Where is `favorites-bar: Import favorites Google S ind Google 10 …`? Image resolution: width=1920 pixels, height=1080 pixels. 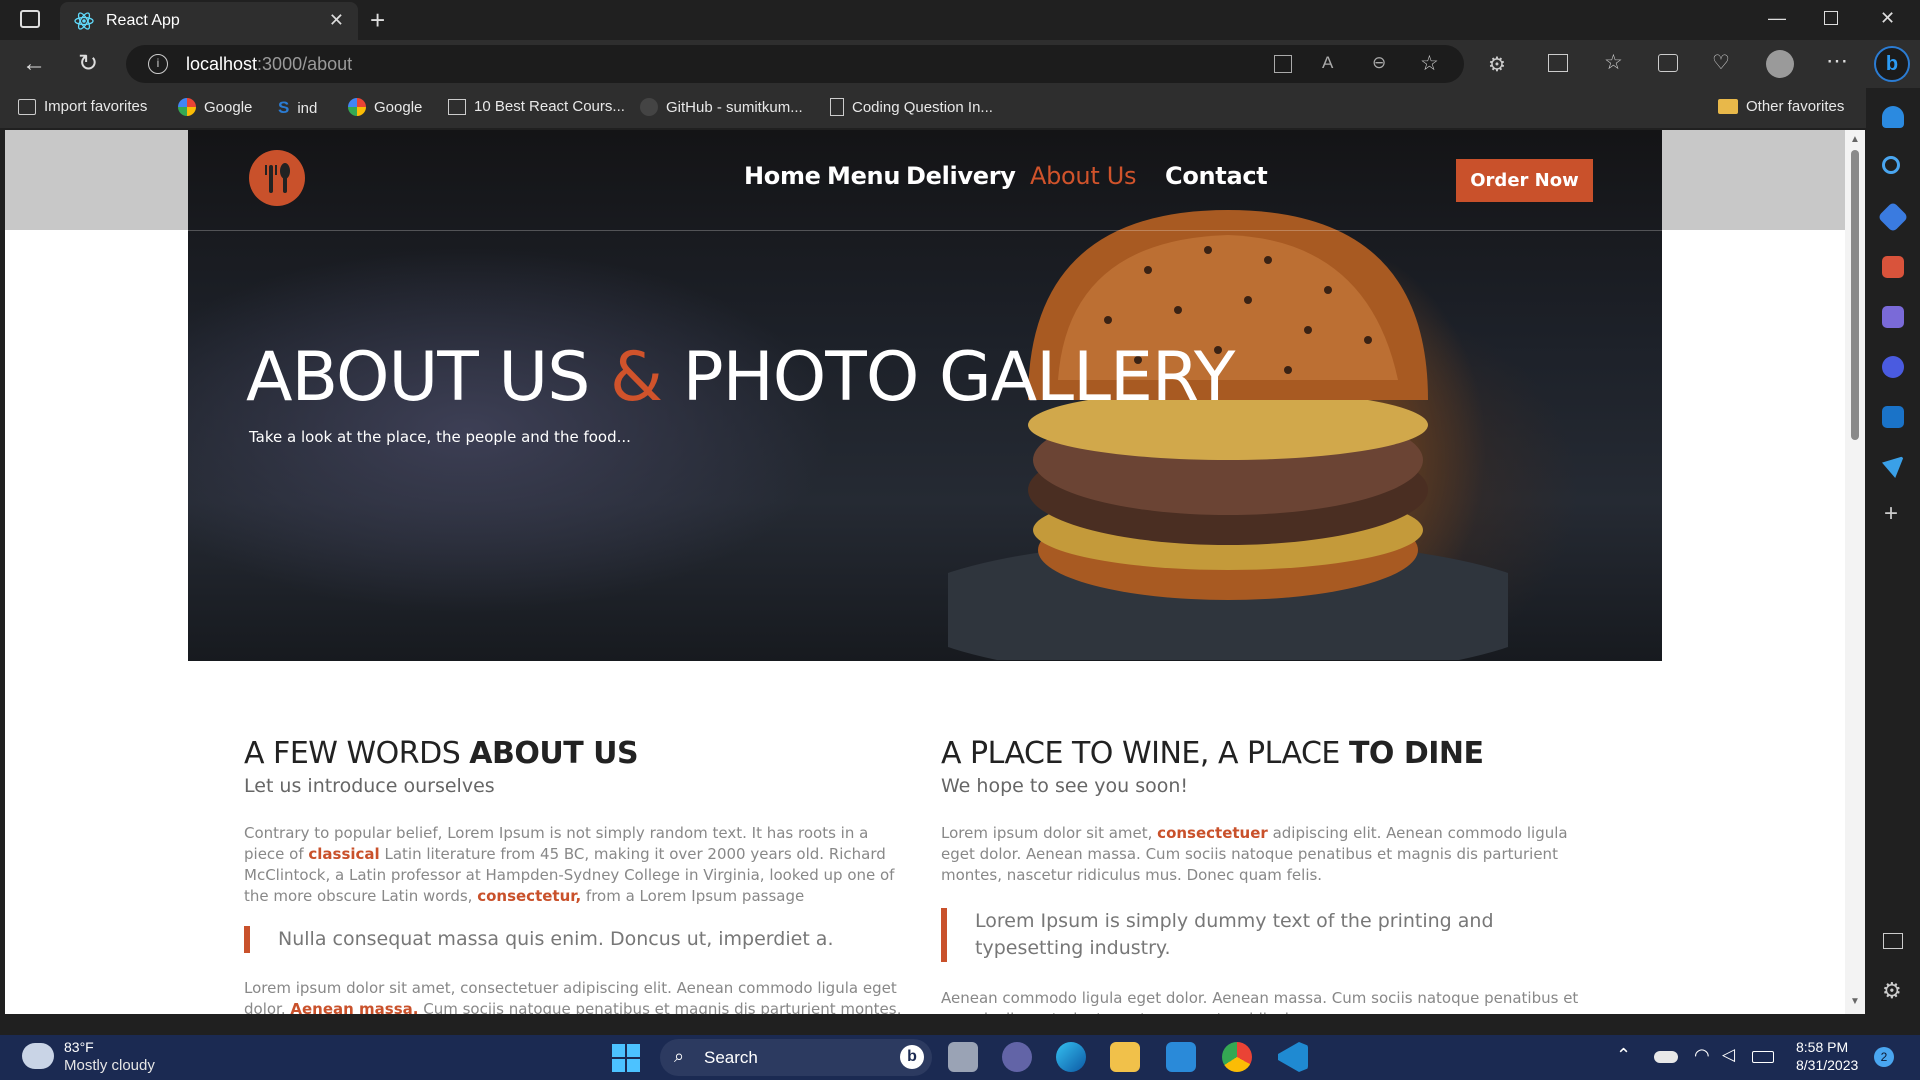
favorites-bar: Import favorites Google S ind Google 10 … is located at coordinates (960, 108).